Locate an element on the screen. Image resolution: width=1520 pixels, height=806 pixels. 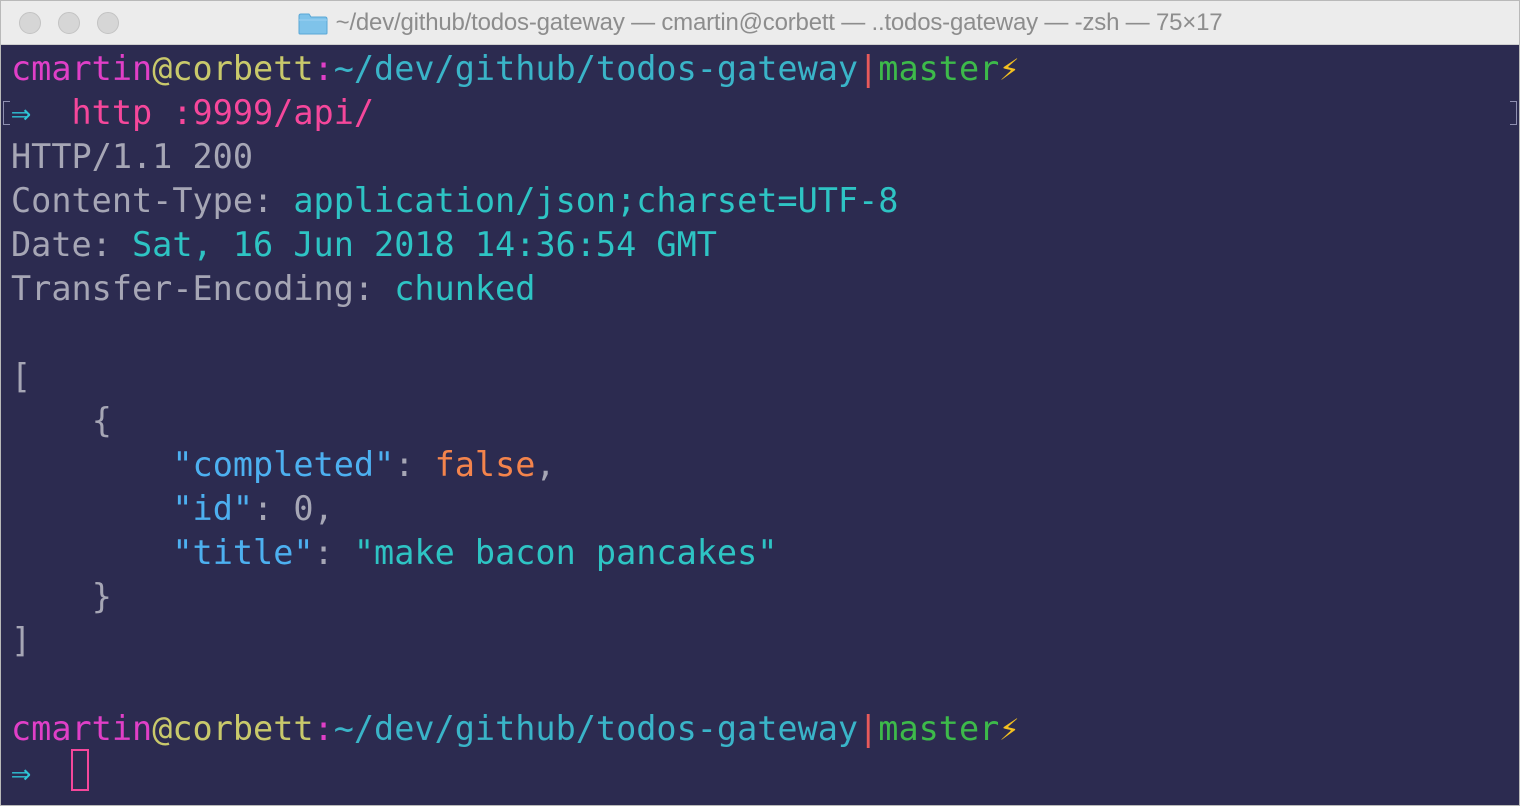
header-value: chunked is located at coordinates (465, 288).